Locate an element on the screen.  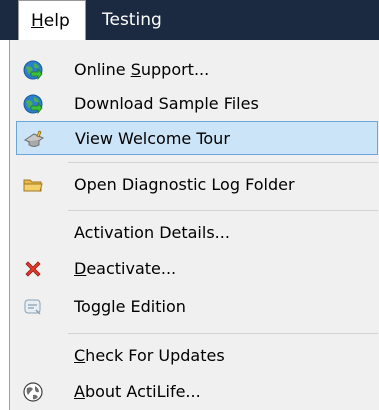
menu-item-label: Open Diagnostic Log Folder is located at coordinates (184, 184).